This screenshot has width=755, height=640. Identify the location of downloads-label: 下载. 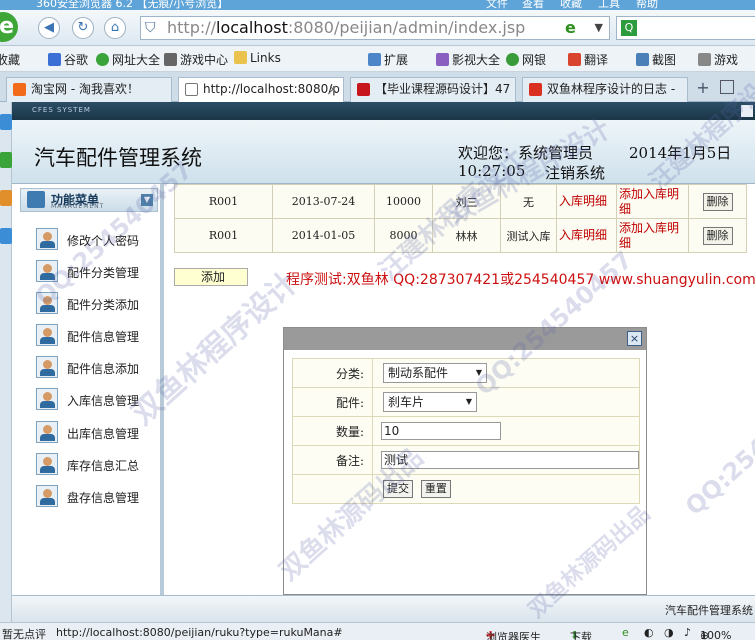
(581, 635).